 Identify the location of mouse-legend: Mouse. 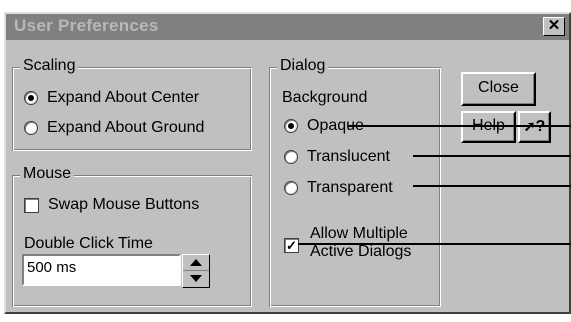
(47, 174).